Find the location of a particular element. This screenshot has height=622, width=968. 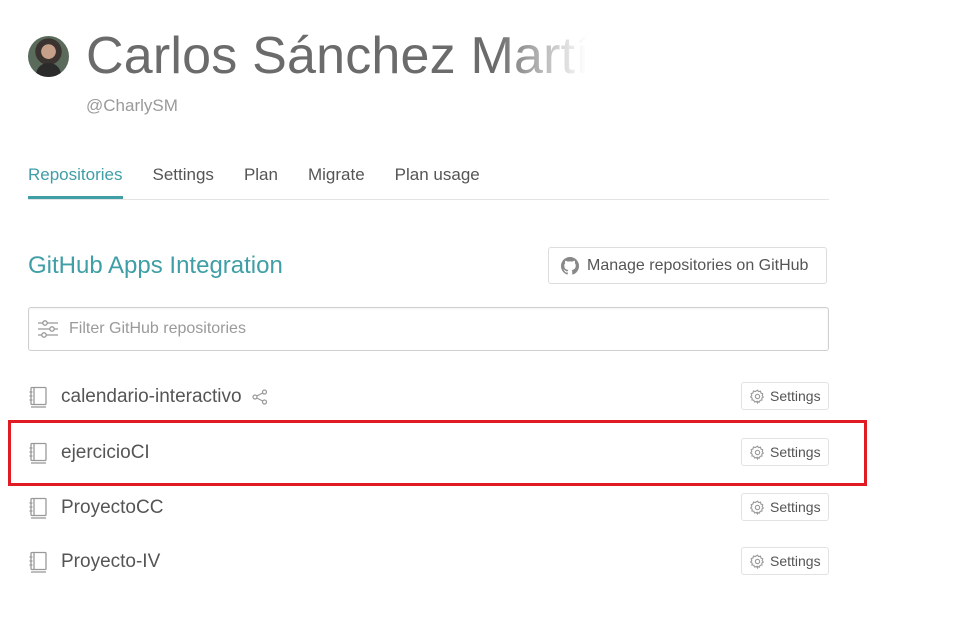

repo-row: calendario-interactivo Settings is located at coordinates (428, 397).